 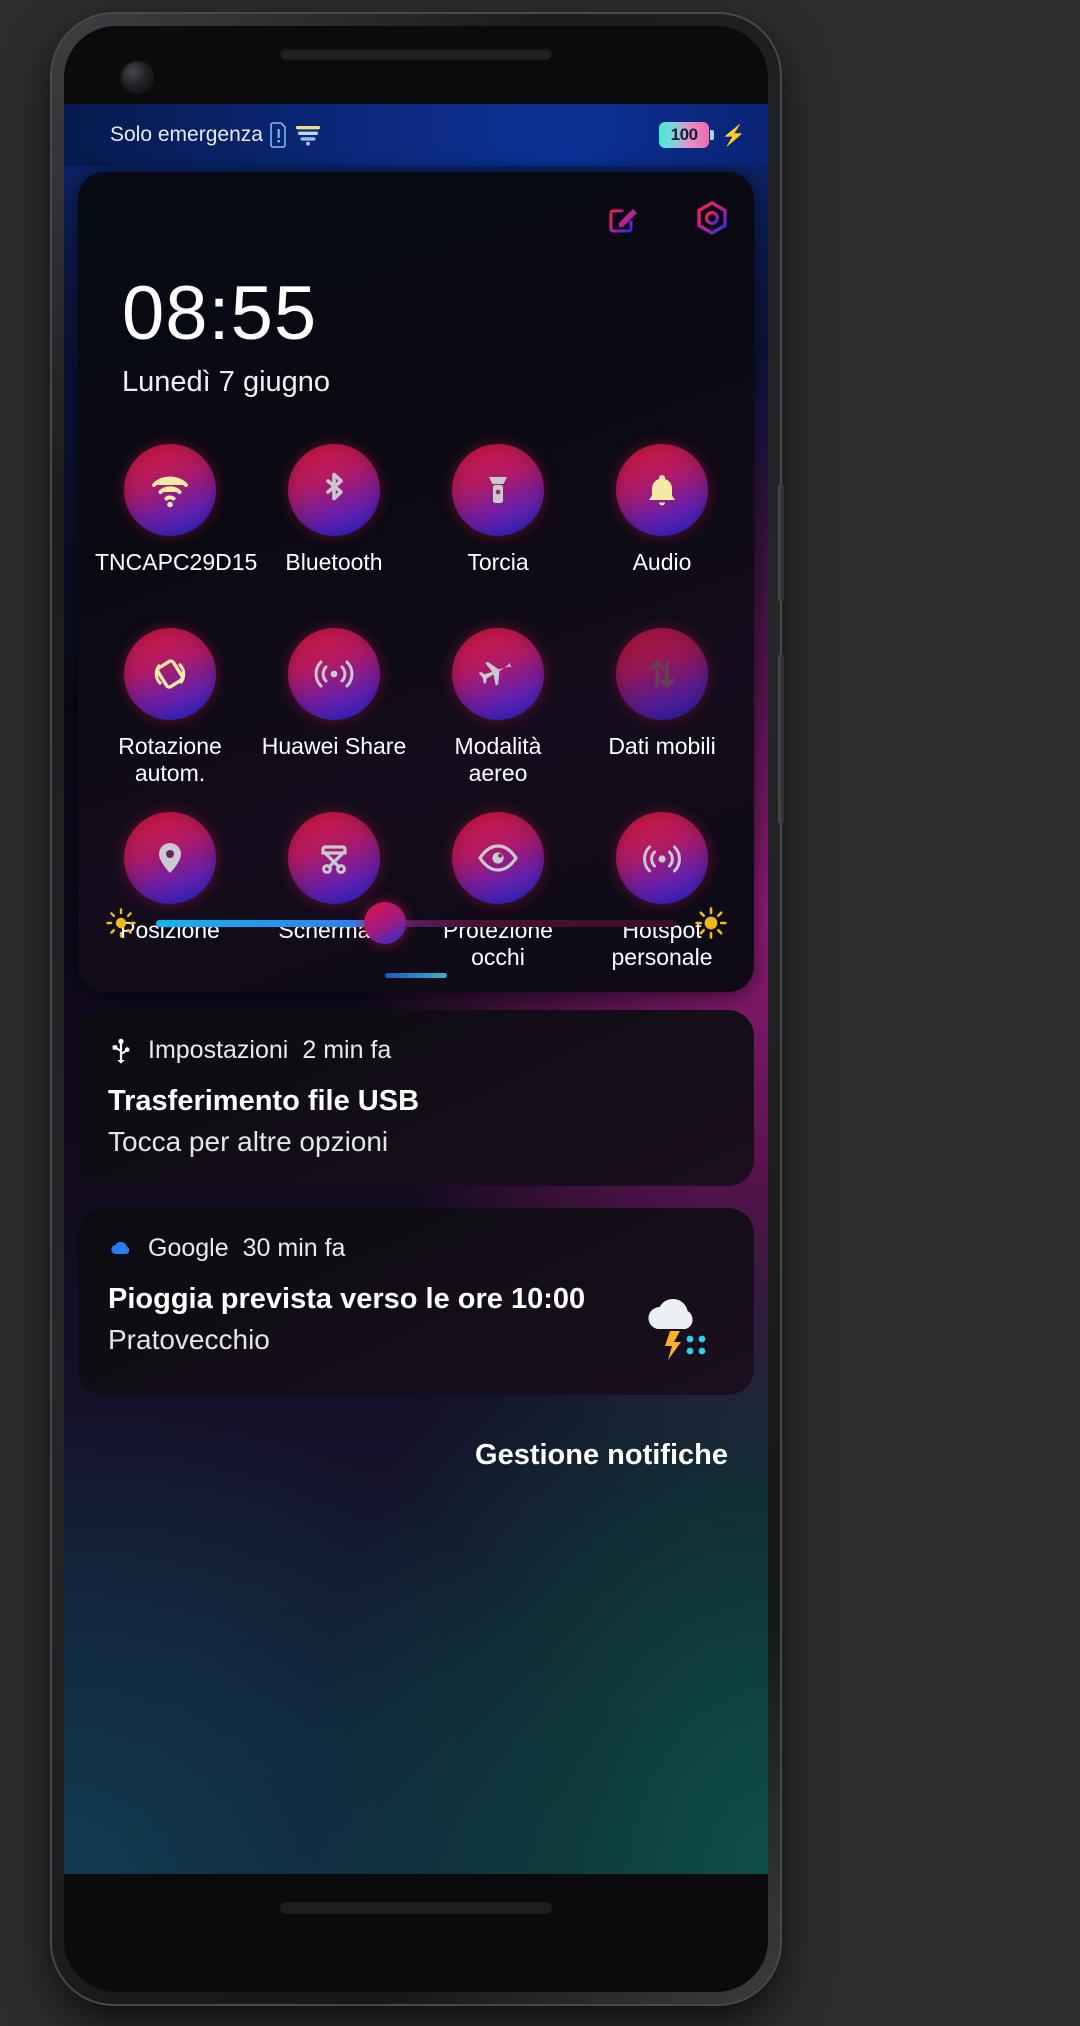 What do you see at coordinates (678, 1325) in the screenshot?
I see `rain-thunder-icon` at bounding box center [678, 1325].